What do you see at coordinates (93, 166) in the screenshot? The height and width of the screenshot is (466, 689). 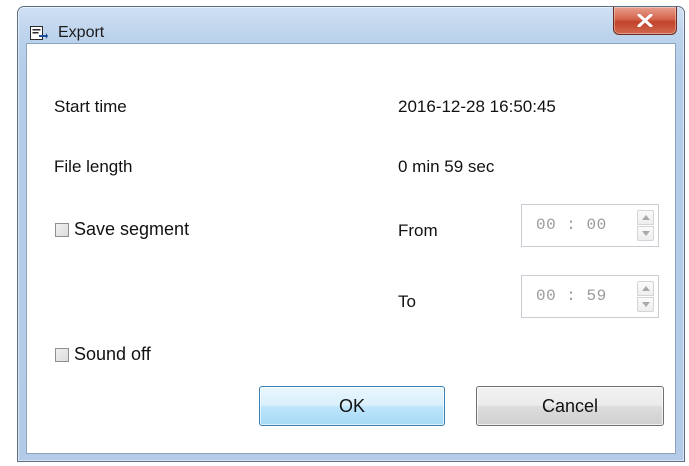 I see `file-length-label: File length` at bounding box center [93, 166].